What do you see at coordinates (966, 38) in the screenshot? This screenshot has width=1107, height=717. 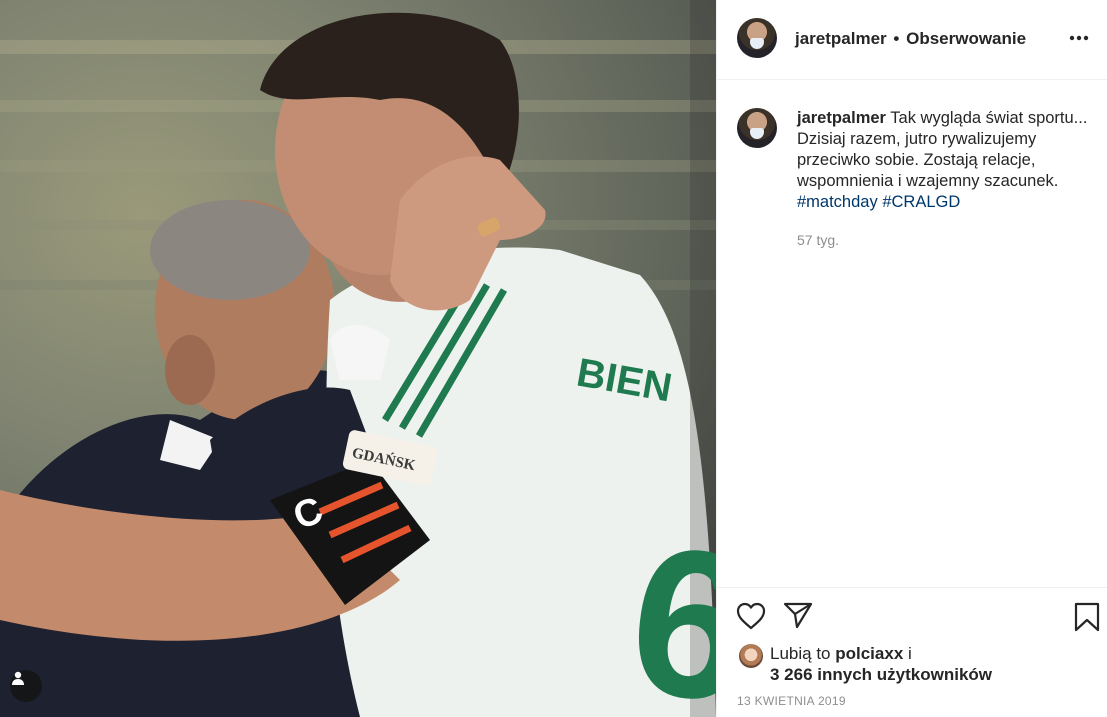 I see `follow-button: Obserwowanie` at bounding box center [966, 38].